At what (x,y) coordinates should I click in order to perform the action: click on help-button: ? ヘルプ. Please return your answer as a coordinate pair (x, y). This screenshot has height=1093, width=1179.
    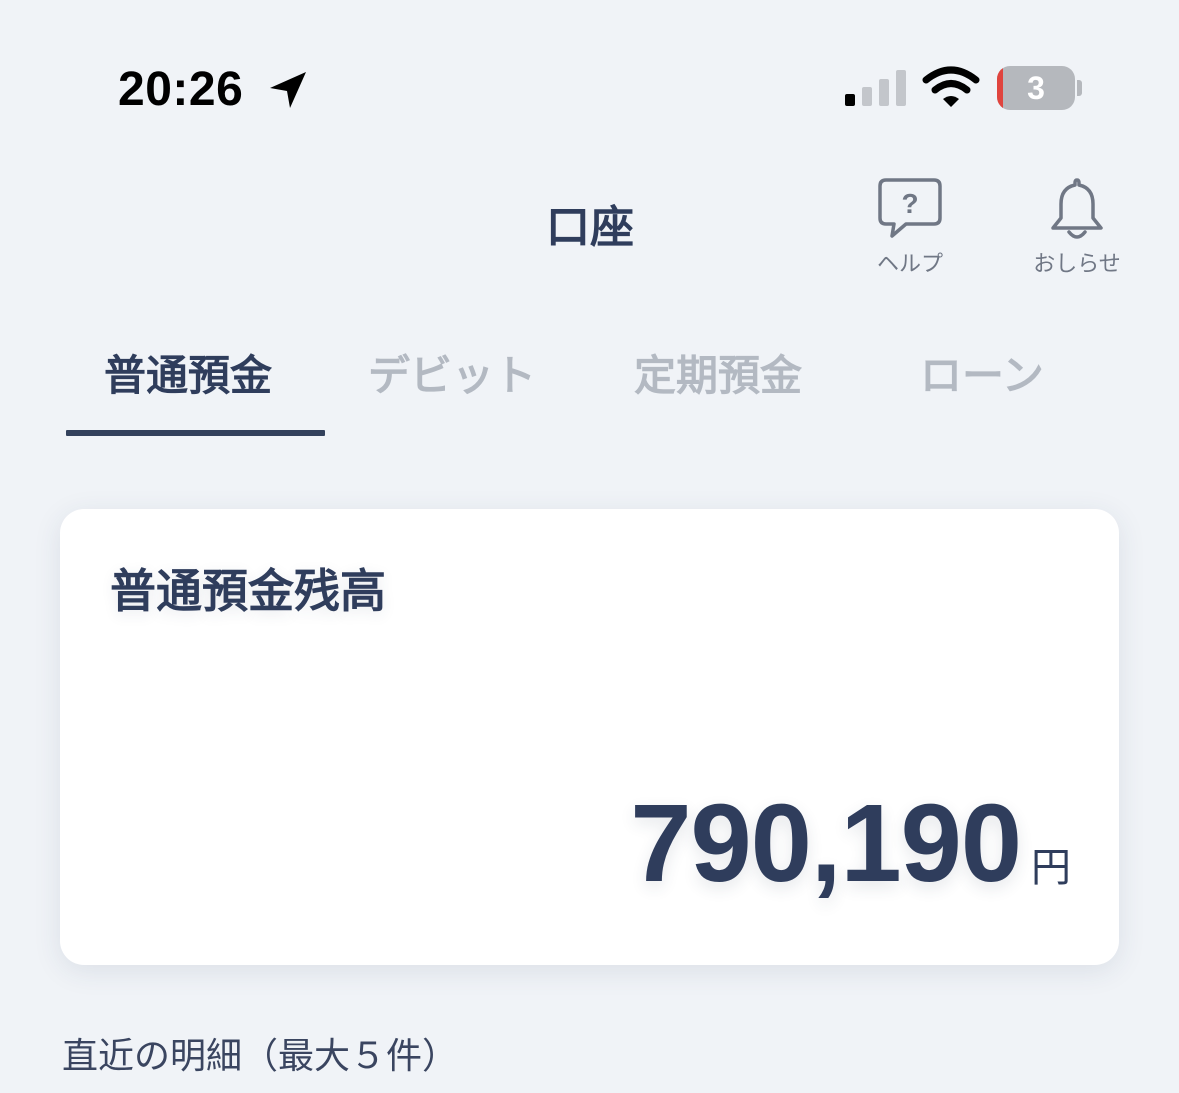
    Looking at the image, I should click on (910, 229).